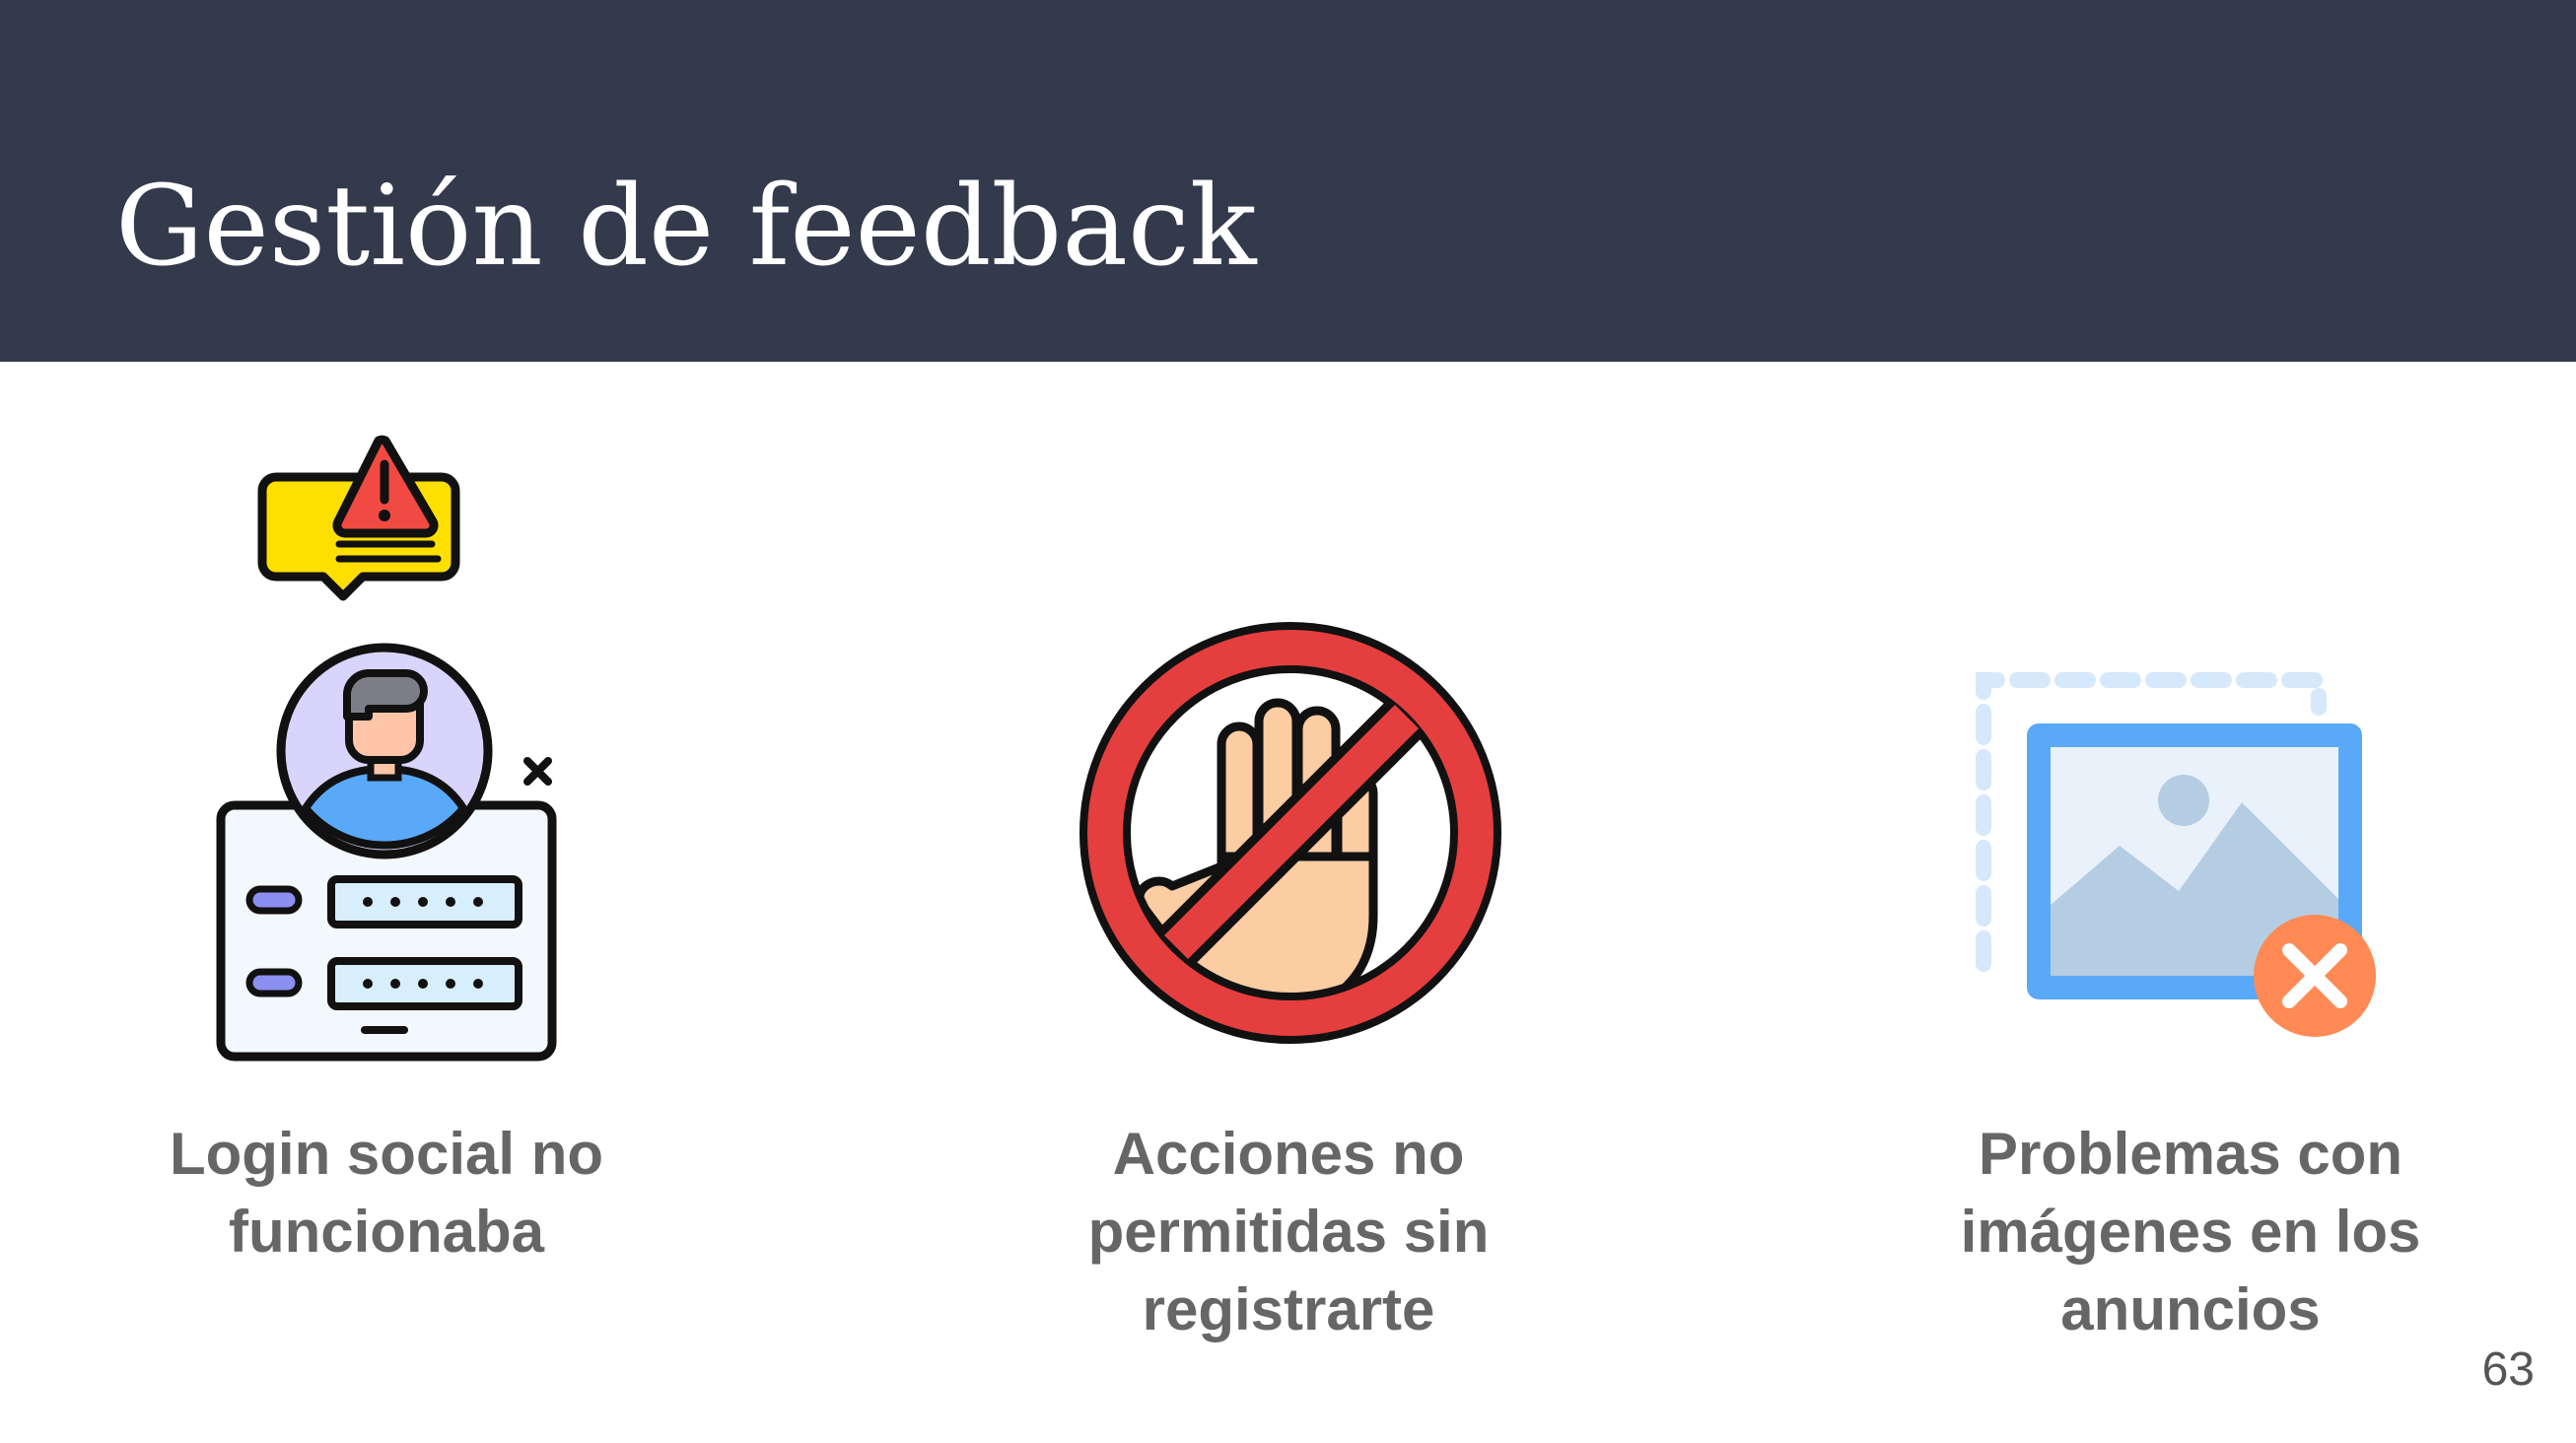 The width and height of the screenshot is (2576, 1443). I want to click on slide-title: Gestión de feedback, so click(686, 227).